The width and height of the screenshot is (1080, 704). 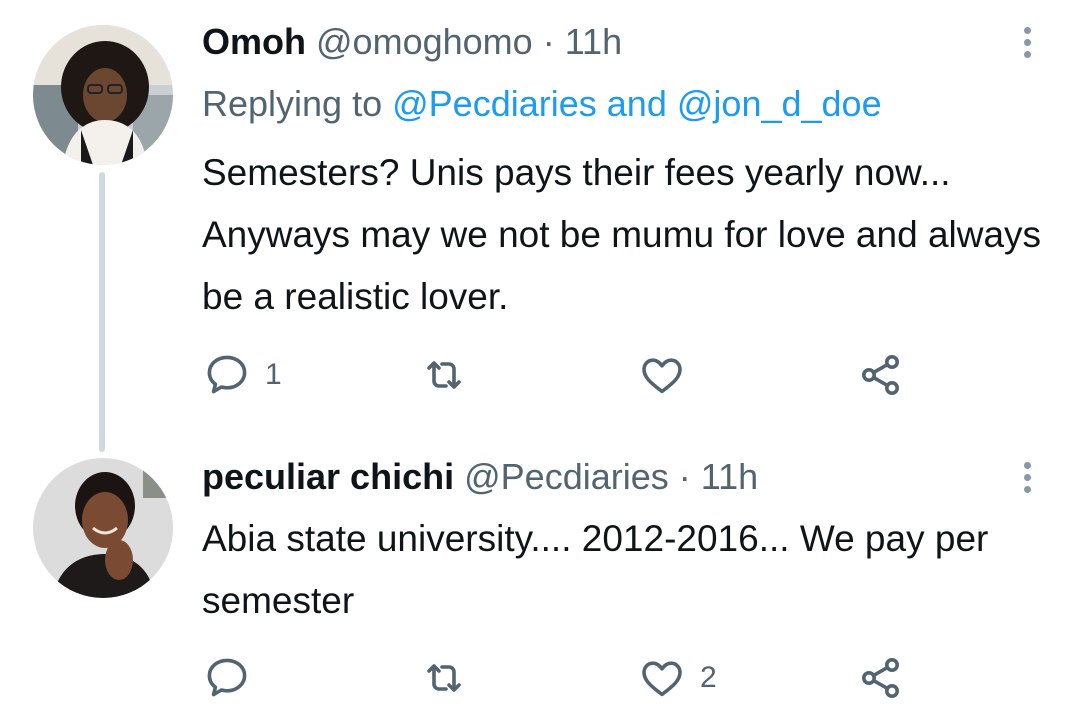 What do you see at coordinates (102, 312) in the screenshot?
I see `thread-line` at bounding box center [102, 312].